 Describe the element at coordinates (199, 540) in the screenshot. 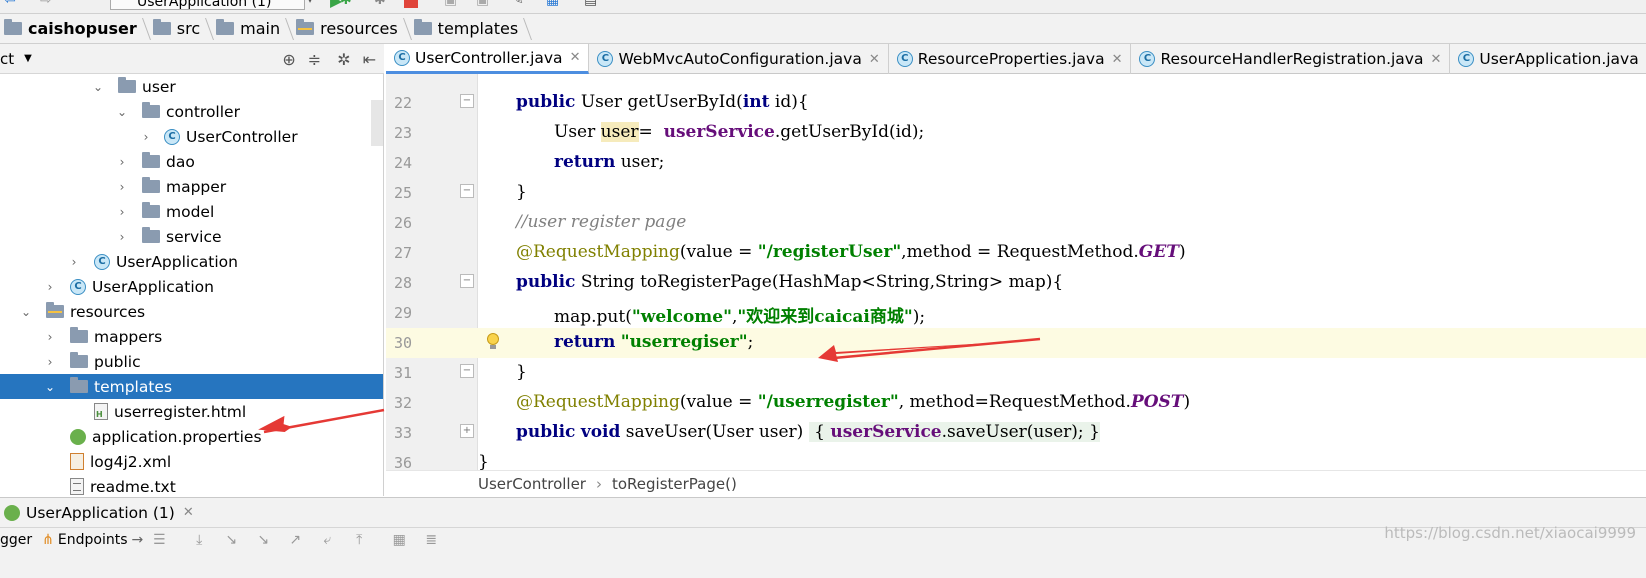

I see `step-over-icon: ⤓` at that location.